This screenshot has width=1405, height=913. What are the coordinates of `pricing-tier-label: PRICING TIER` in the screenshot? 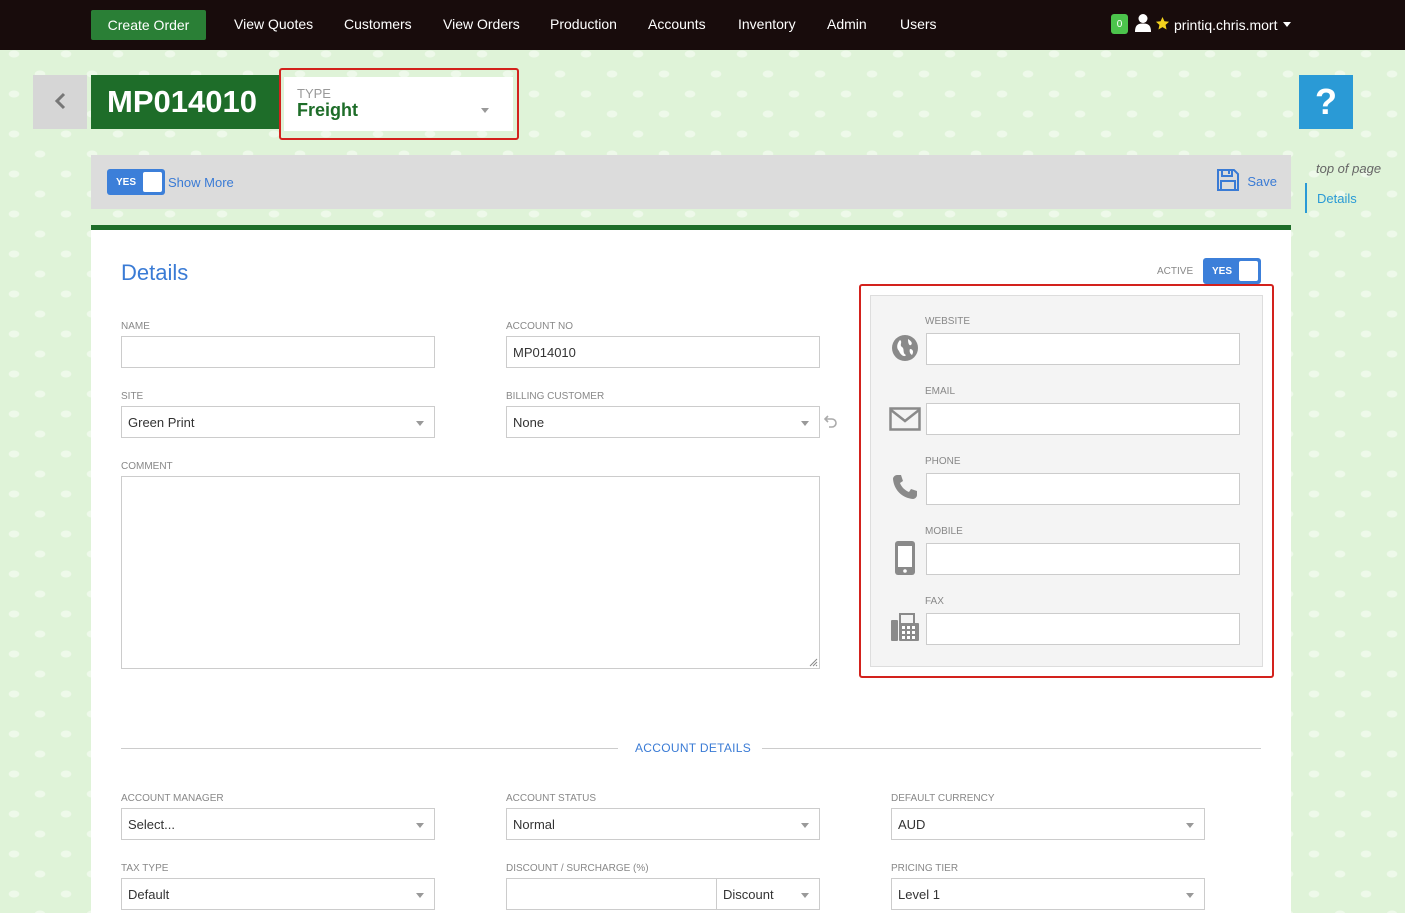 It's located at (925, 868).